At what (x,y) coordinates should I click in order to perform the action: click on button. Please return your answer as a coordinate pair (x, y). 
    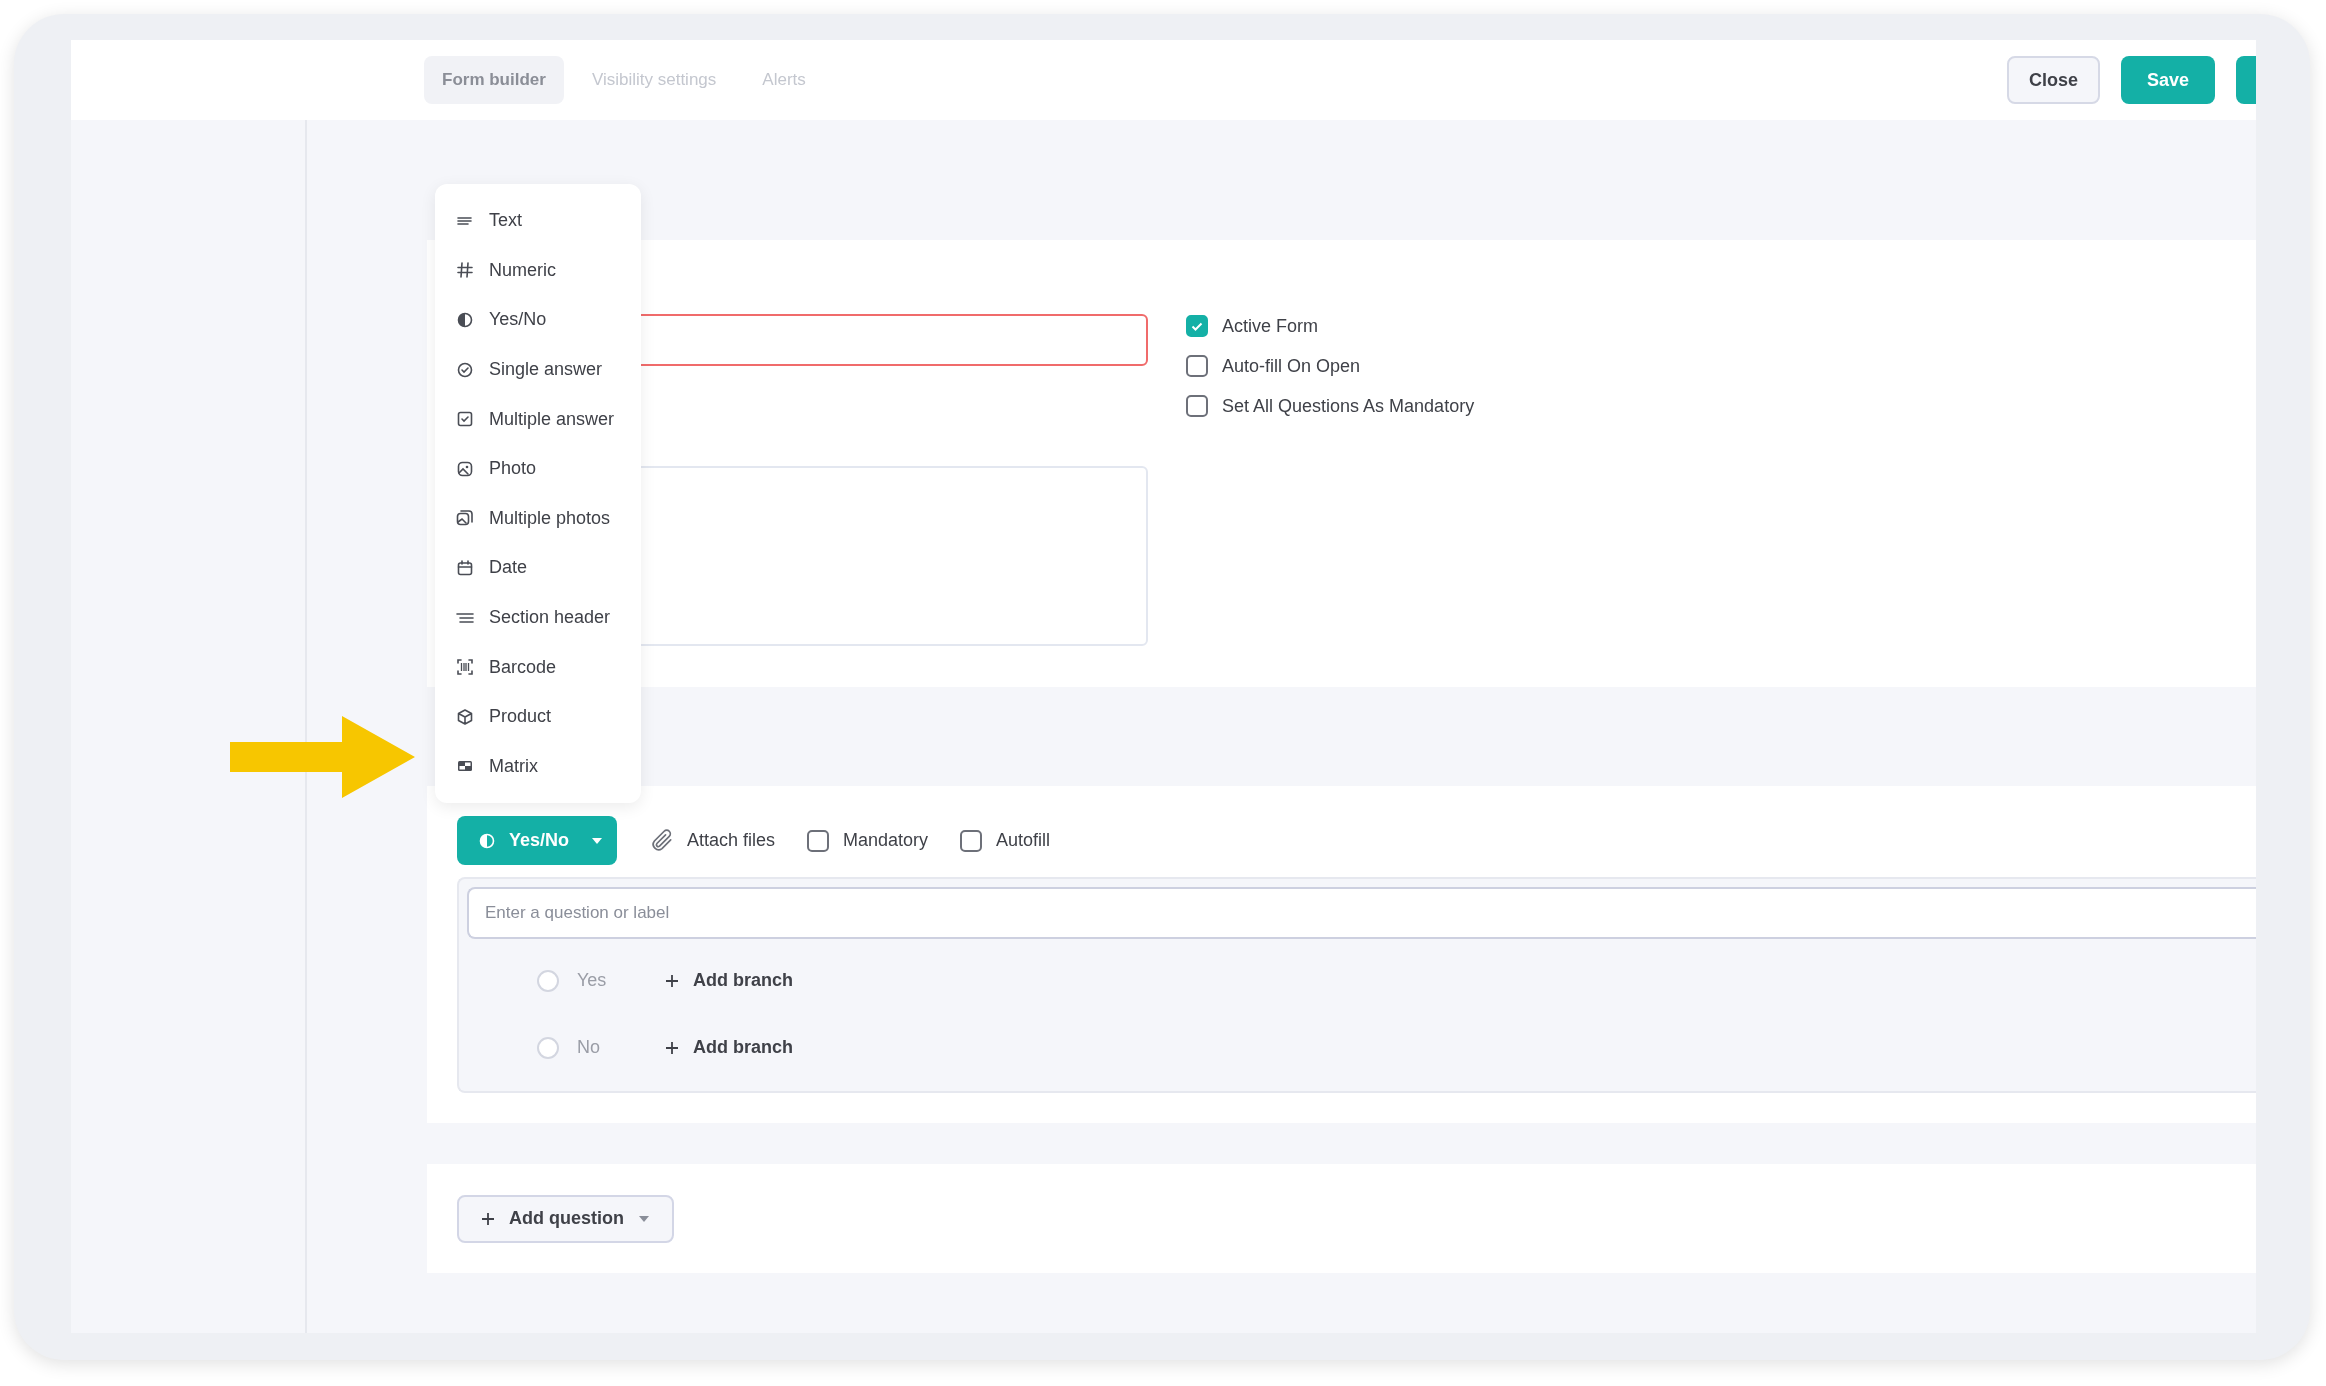
    Looking at the image, I should click on (2246, 80).